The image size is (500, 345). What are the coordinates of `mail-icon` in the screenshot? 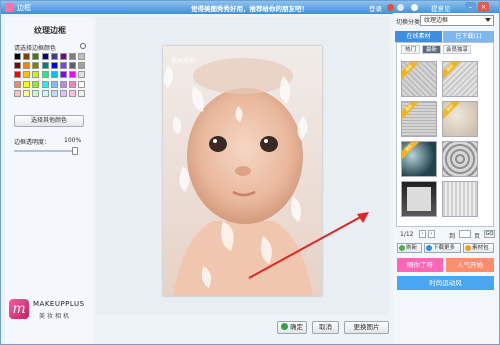 It's located at (414, 7).